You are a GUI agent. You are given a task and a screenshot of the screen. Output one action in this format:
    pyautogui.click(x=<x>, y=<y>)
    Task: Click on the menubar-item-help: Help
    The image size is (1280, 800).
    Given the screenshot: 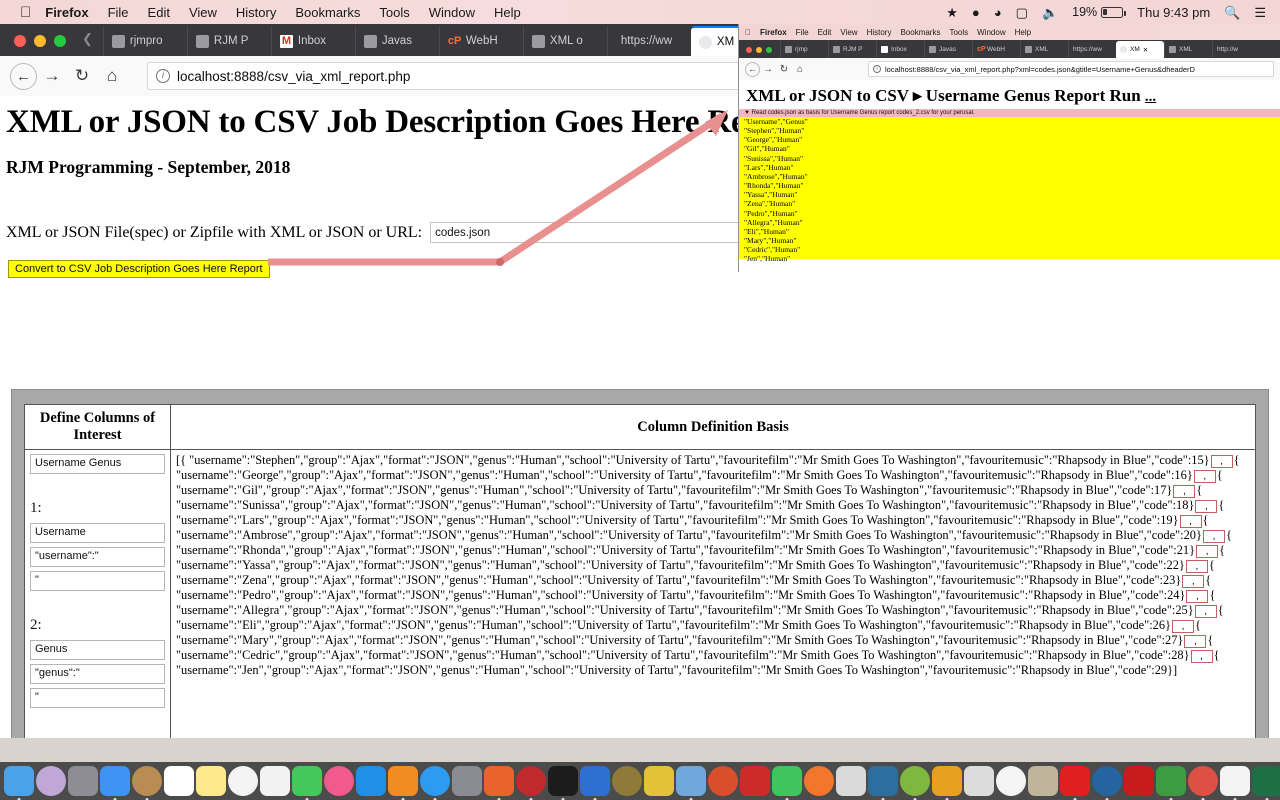 What is the action you would take?
    pyautogui.click(x=507, y=12)
    